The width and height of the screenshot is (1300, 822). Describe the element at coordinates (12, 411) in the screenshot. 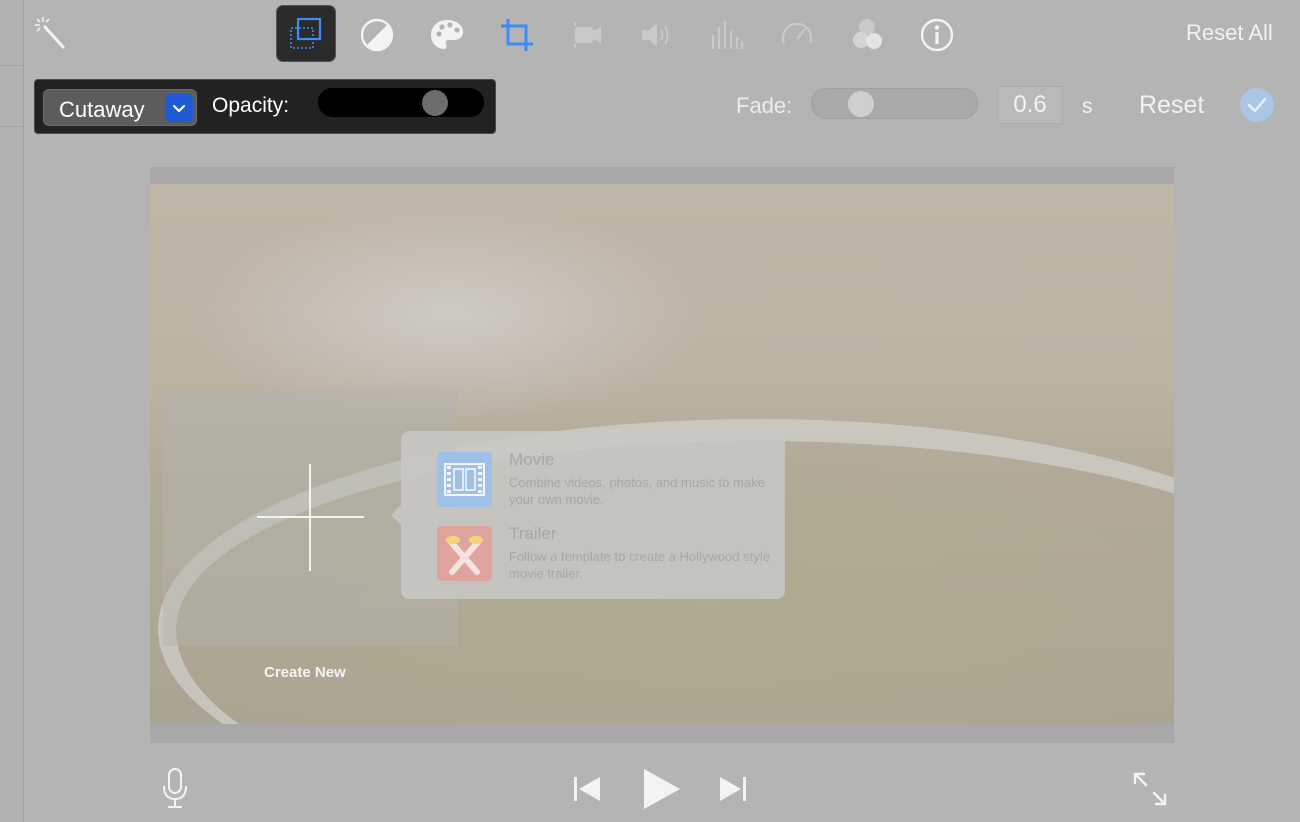

I see `left-sidebar-edge` at that location.